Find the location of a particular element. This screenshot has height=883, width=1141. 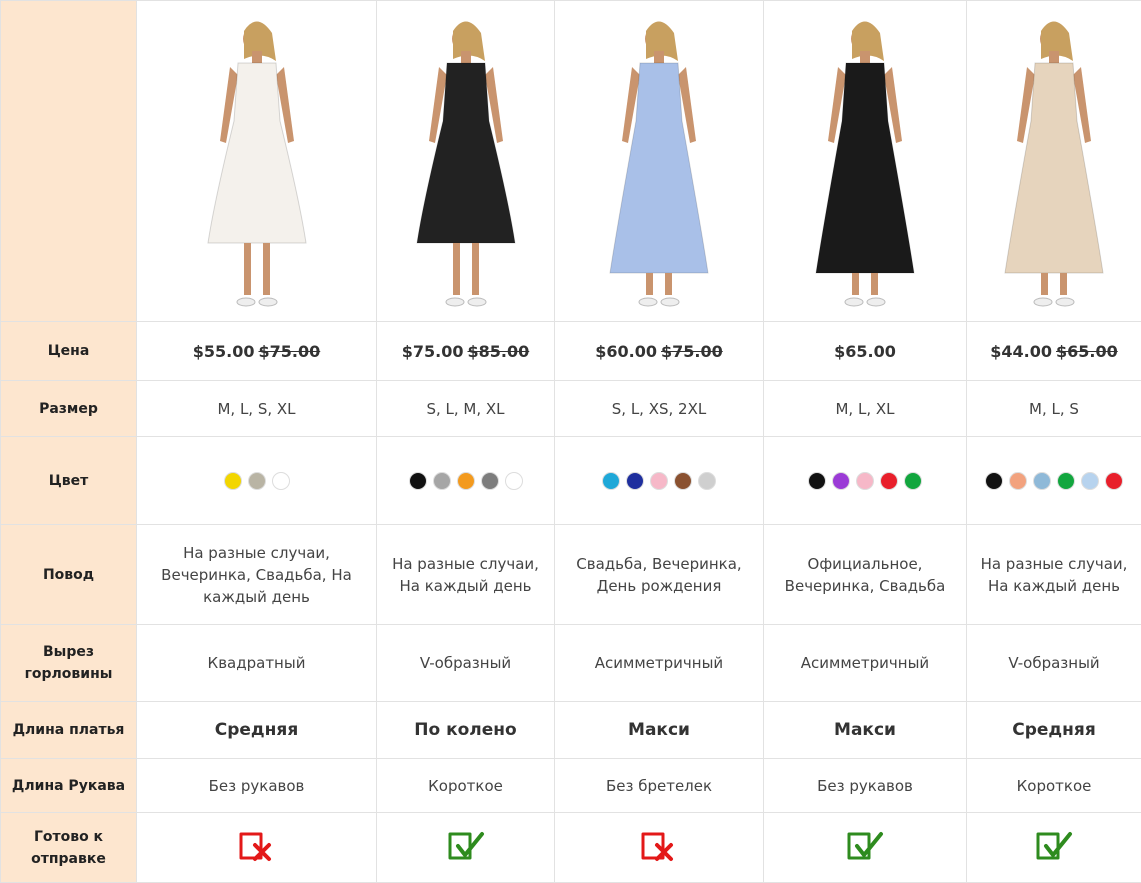

cell-sleeve: Короткое is located at coordinates (1054, 786).